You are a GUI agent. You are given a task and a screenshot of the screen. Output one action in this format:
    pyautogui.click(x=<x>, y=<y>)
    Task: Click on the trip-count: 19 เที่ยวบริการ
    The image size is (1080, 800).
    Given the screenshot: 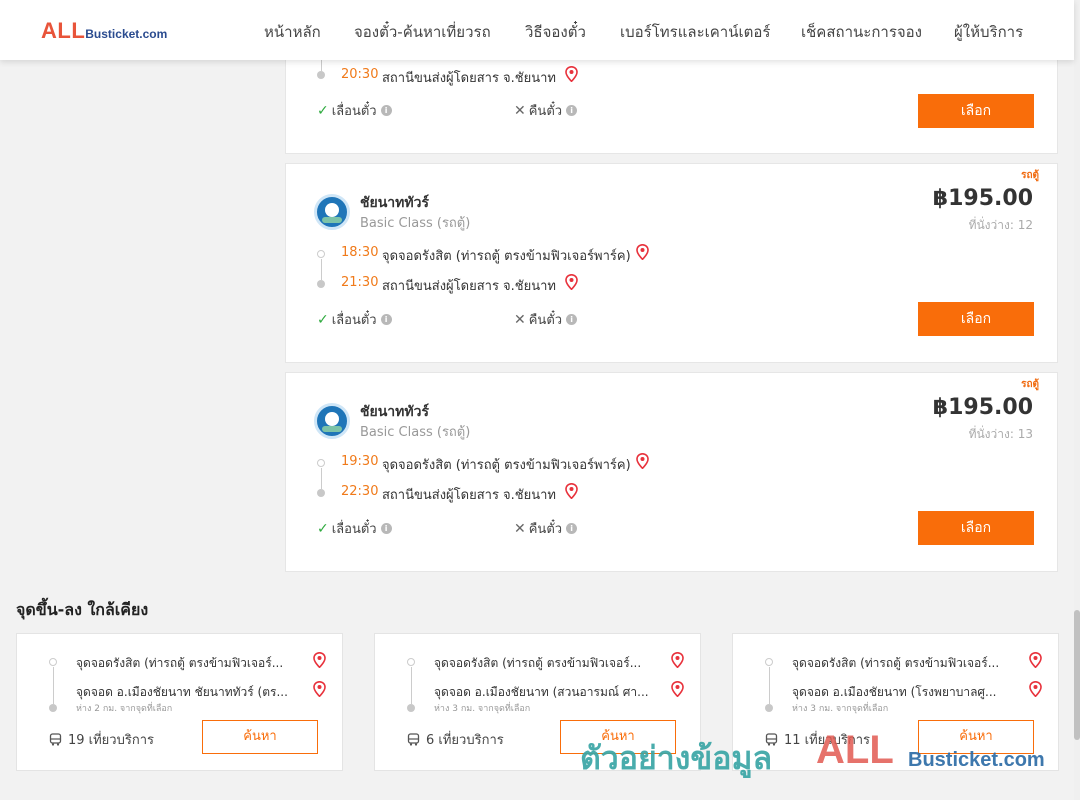 What is the action you would take?
    pyautogui.click(x=101, y=739)
    